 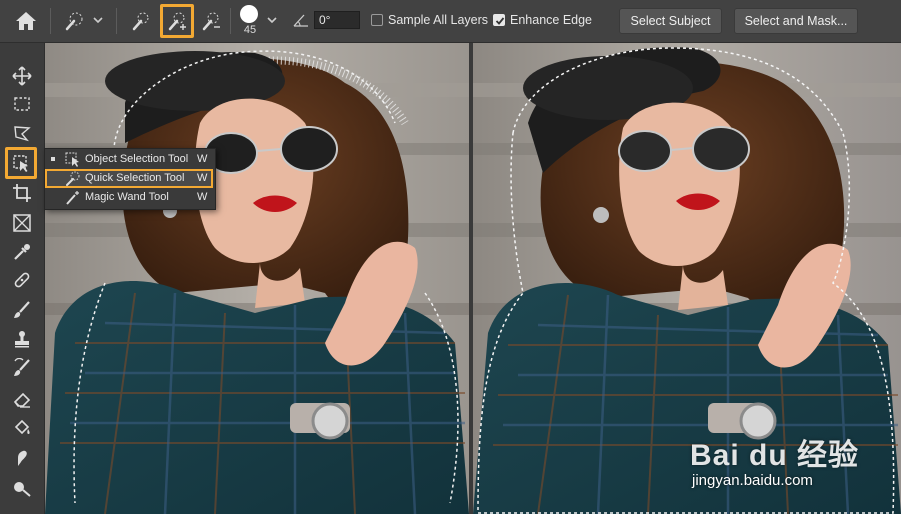 I want to click on healing-brush-tool, so click(x=22, y=280).